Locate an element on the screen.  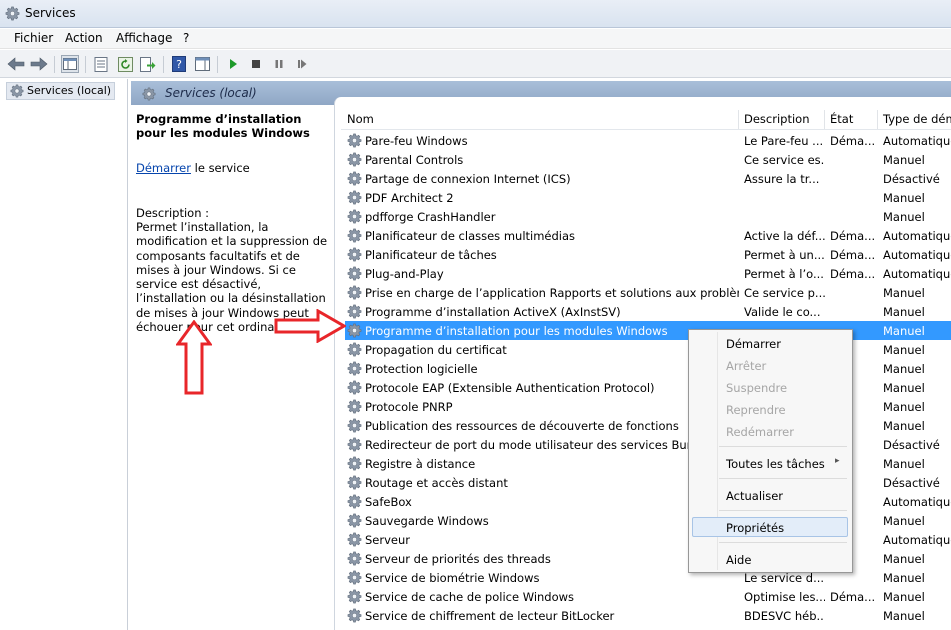
service-name: Serveur de priorités des threads is located at coordinates (458, 559).